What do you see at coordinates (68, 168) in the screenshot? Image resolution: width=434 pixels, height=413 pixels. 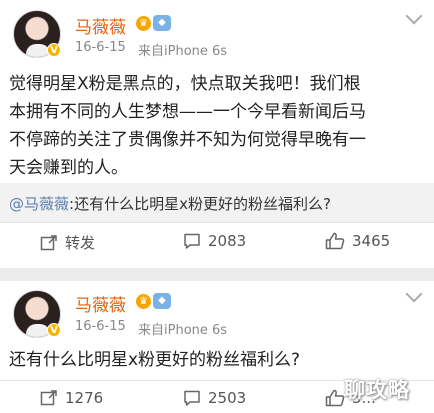 I see `content-line: 天会赚到的人。` at bounding box center [68, 168].